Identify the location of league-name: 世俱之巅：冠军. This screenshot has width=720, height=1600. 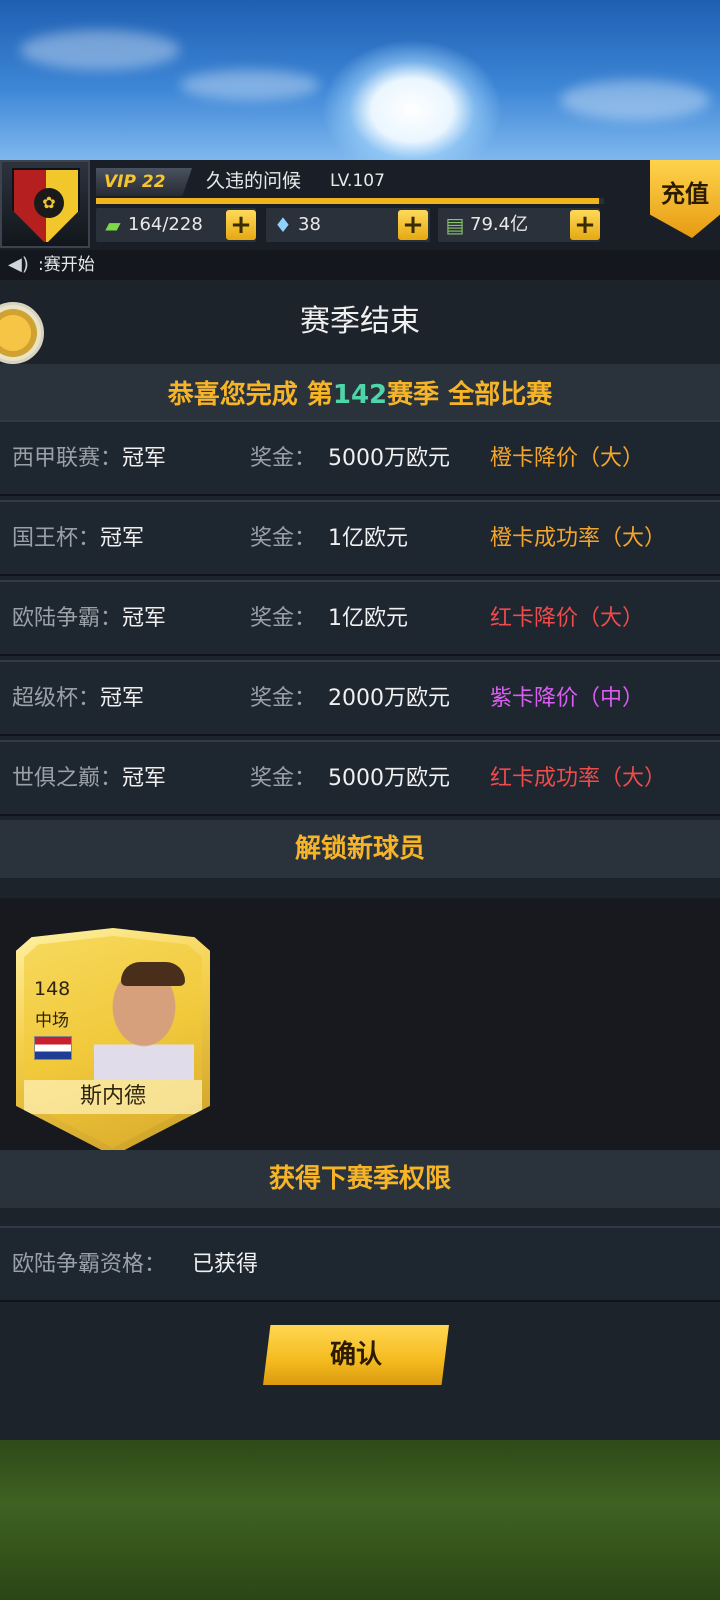
(89, 778).